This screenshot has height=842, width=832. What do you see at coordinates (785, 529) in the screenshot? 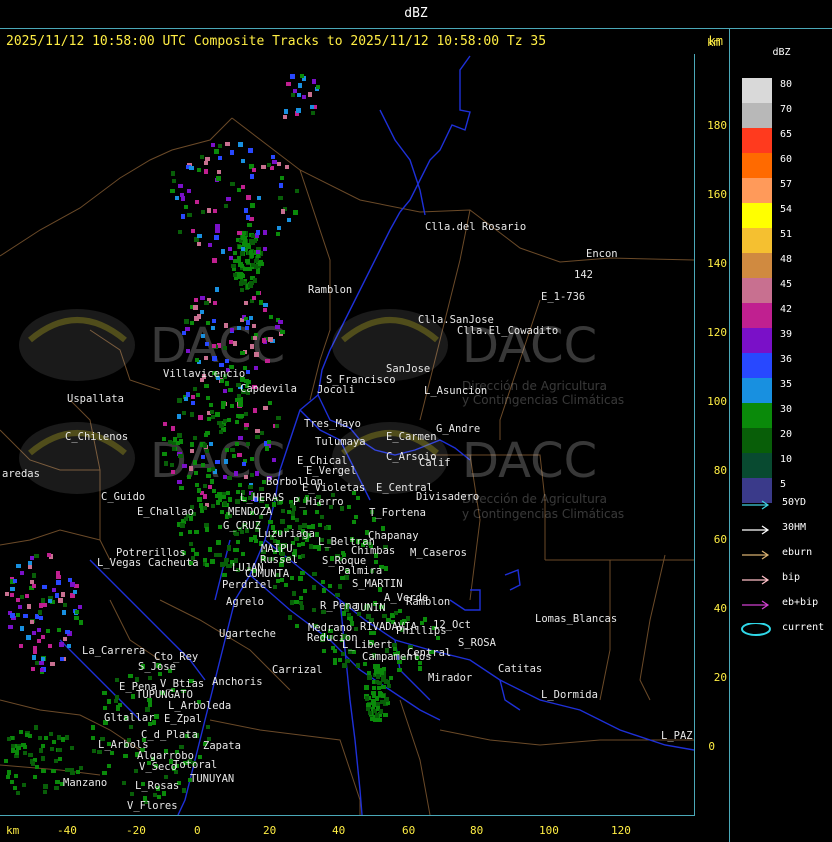
I see `track-legend-item: 30HM` at bounding box center [785, 529].